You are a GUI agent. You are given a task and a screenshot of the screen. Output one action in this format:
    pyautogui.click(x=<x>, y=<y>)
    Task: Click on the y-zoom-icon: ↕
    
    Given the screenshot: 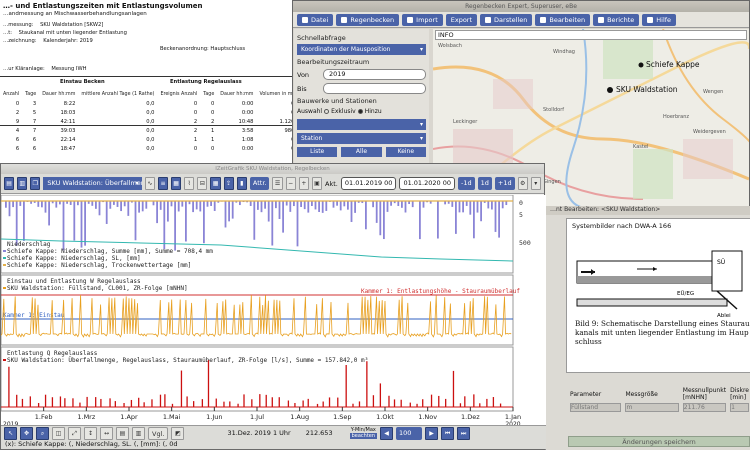 What is the action you would take?
    pyautogui.click(x=90, y=433)
    